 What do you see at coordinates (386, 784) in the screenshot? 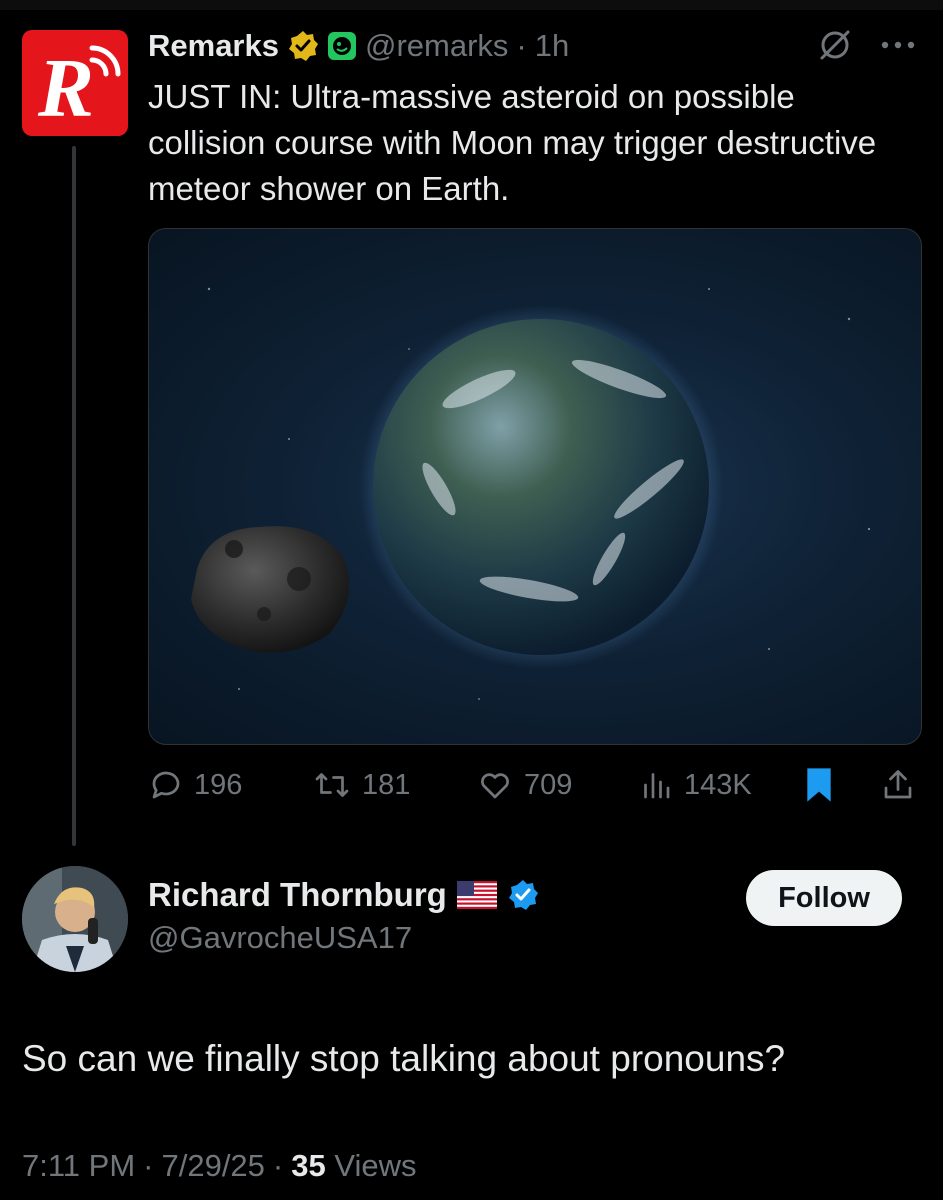
I see `repost-count: 181` at bounding box center [386, 784].